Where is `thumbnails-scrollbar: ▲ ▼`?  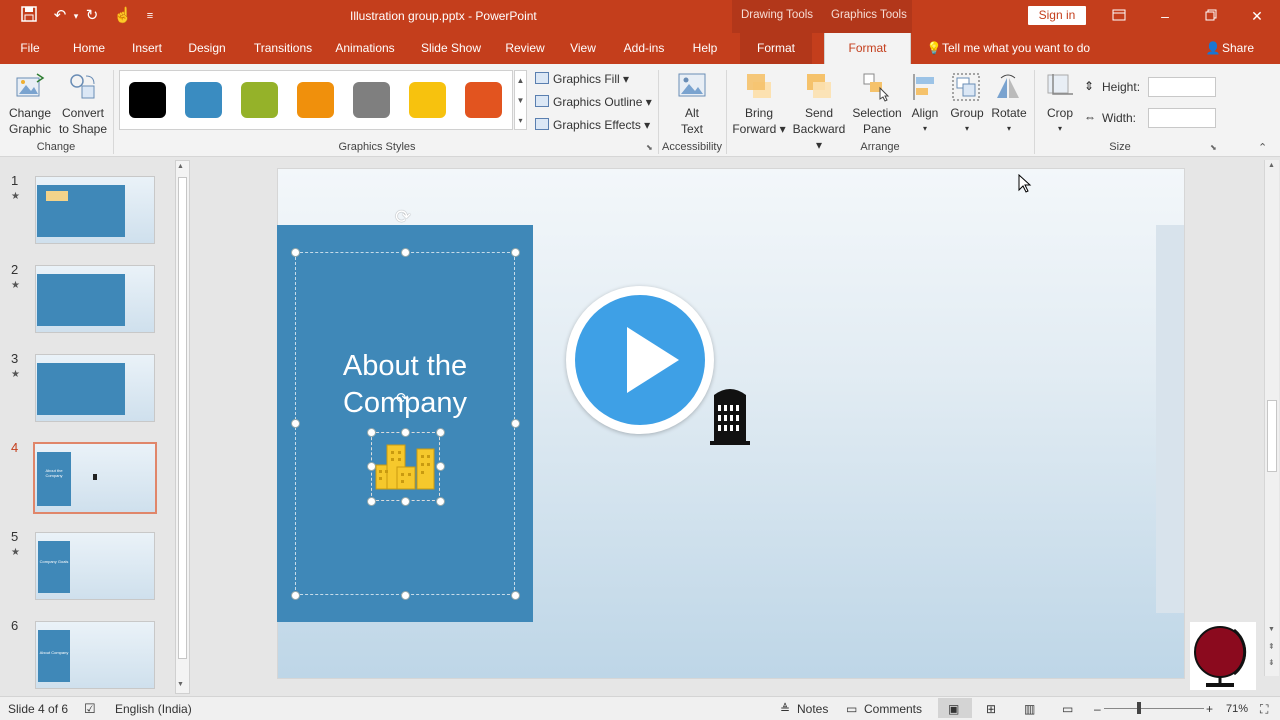 thumbnails-scrollbar: ▲ ▼ is located at coordinates (182, 427).